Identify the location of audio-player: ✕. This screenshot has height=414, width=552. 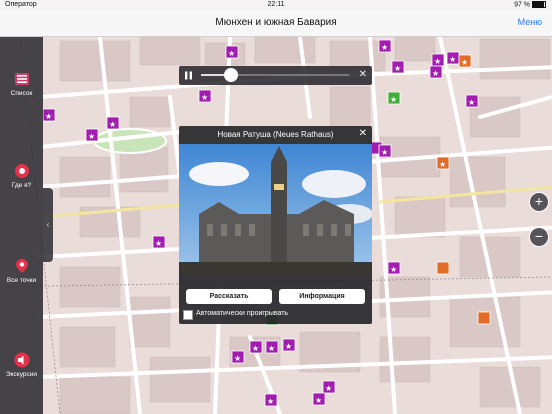
(275, 75).